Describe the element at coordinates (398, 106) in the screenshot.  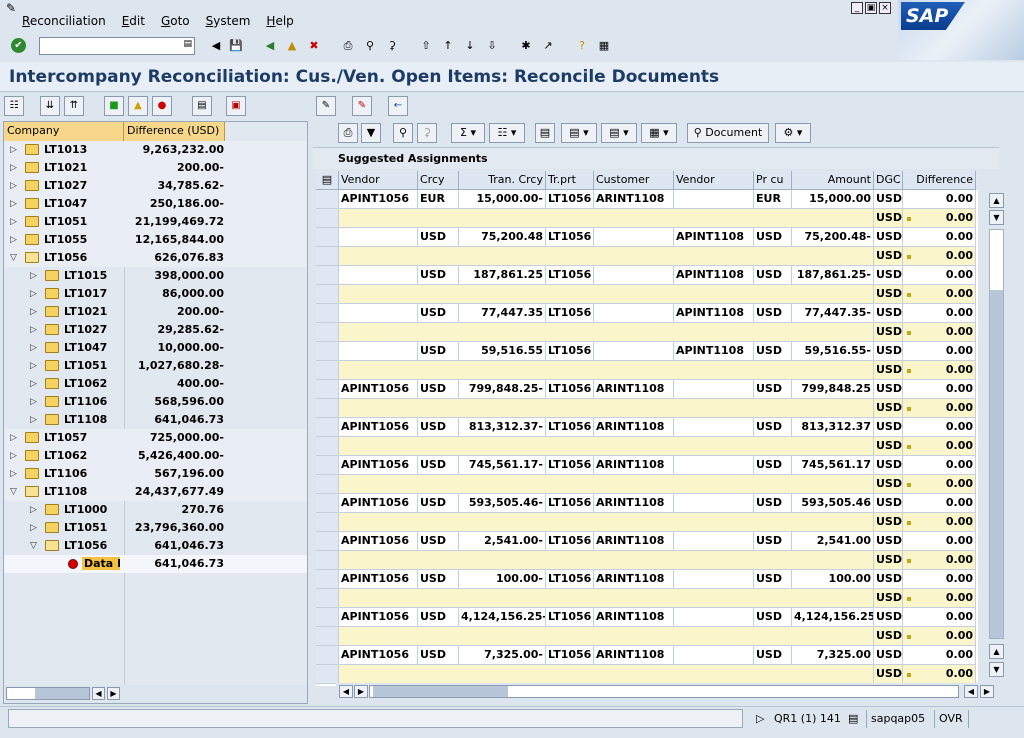
I see `back-arrow-icon: ←` at that location.